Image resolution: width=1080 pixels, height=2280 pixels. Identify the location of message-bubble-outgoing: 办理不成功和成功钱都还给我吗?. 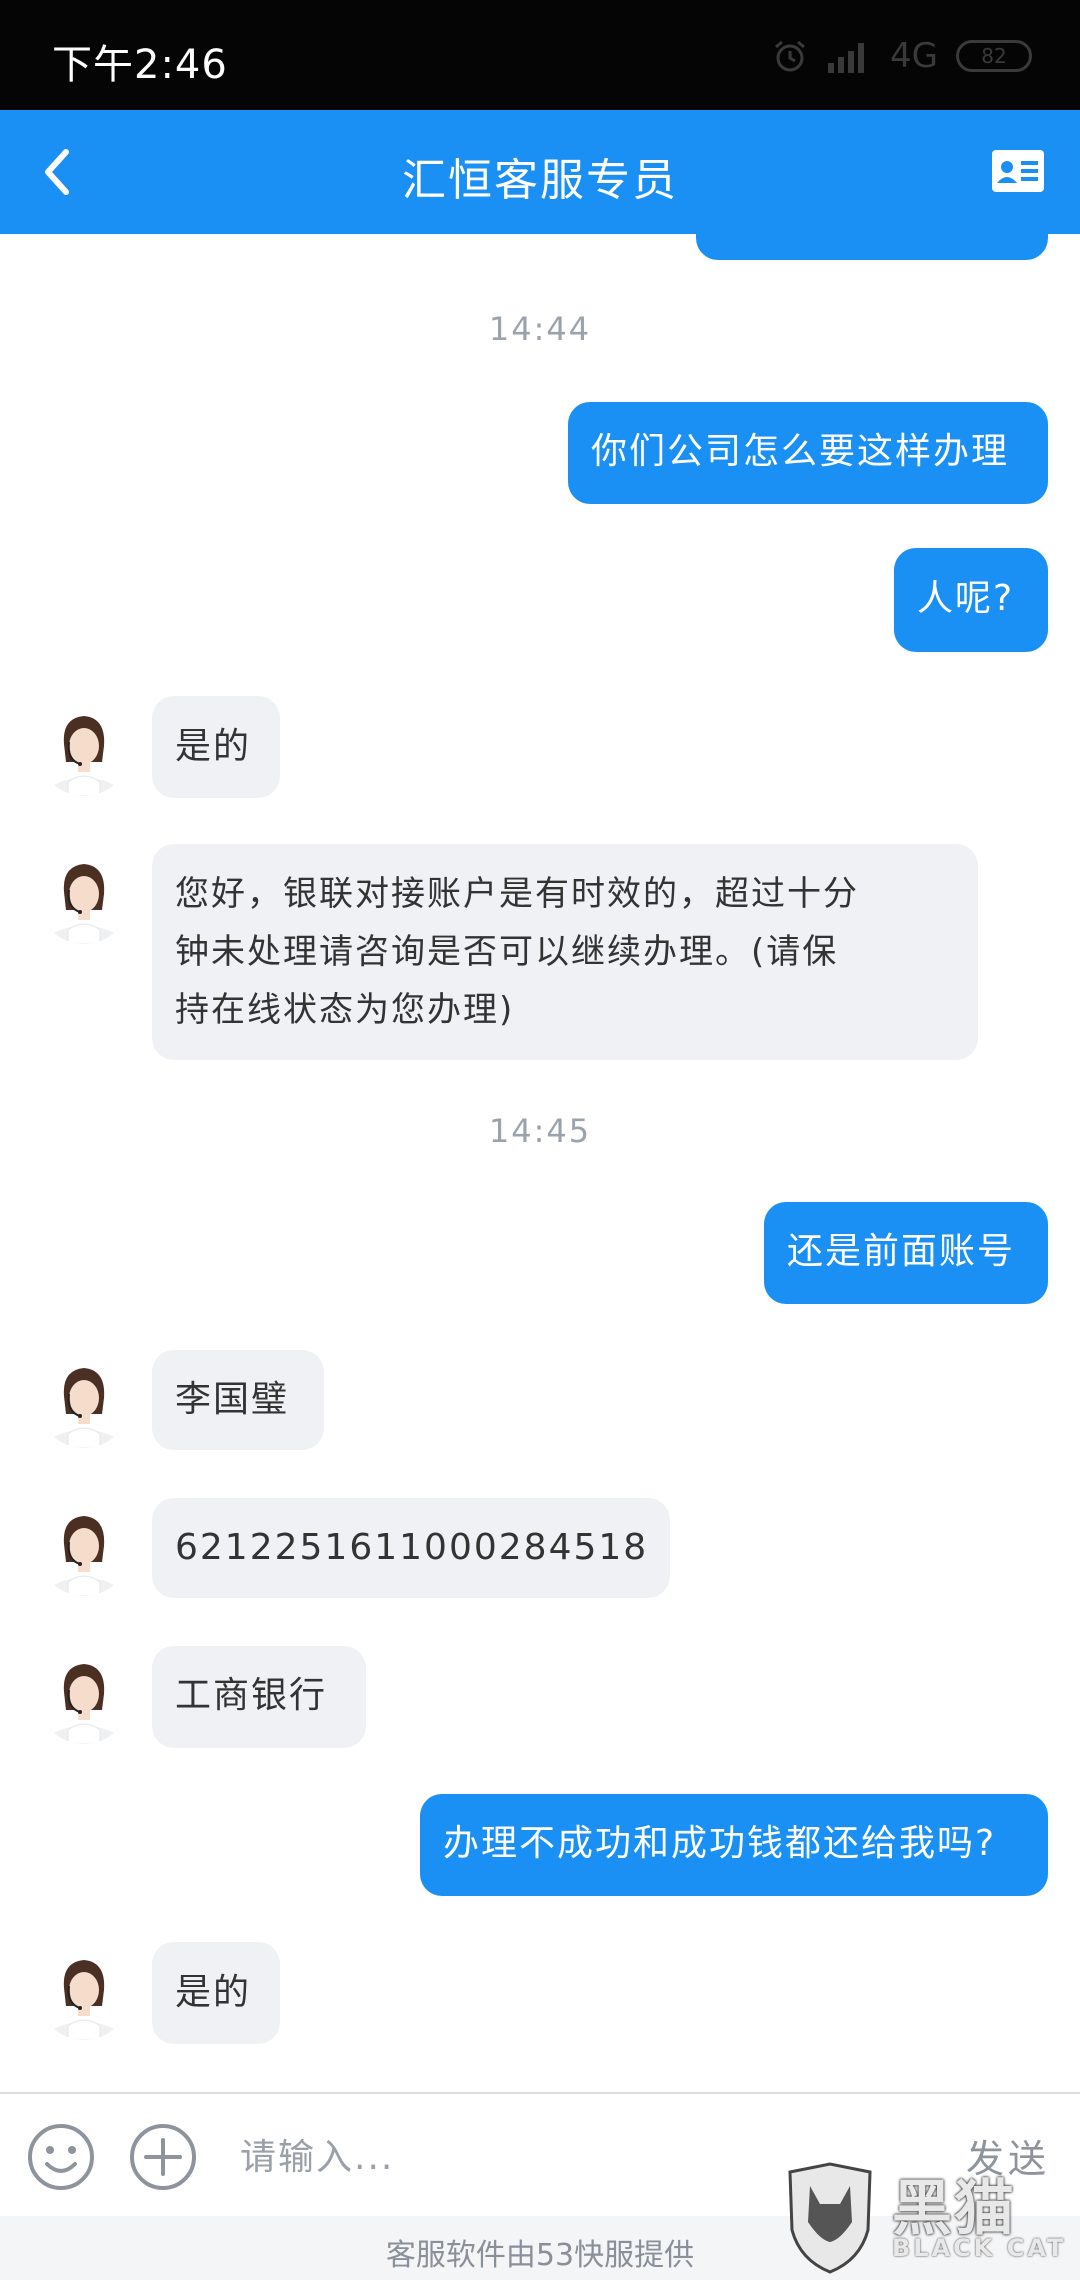
(734, 1845).